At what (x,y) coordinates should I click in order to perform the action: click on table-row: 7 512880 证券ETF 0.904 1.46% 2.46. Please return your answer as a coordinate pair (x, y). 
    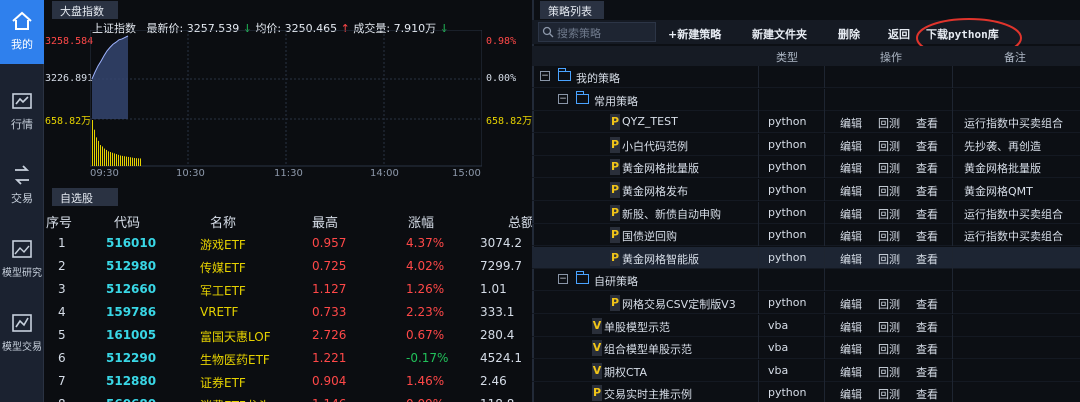
    Looking at the image, I should click on (288, 385).